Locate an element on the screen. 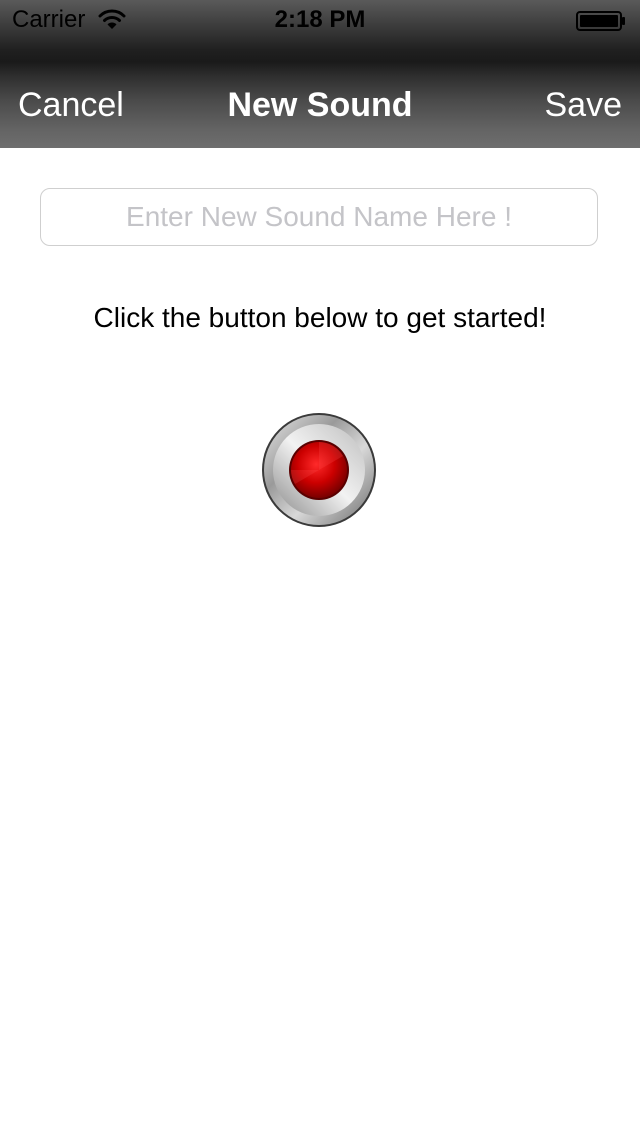 The width and height of the screenshot is (640, 1136). save-button: Save is located at coordinates (584, 105).